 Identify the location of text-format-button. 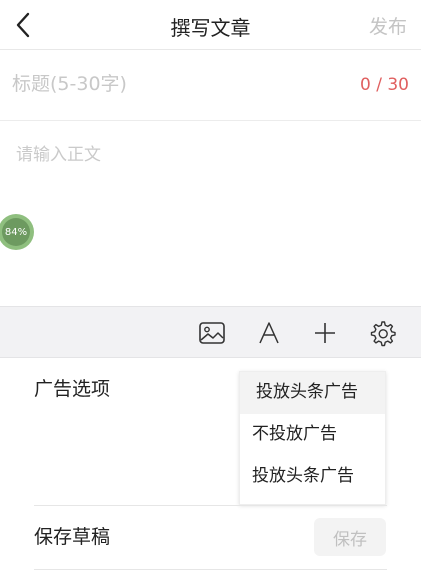
(269, 333).